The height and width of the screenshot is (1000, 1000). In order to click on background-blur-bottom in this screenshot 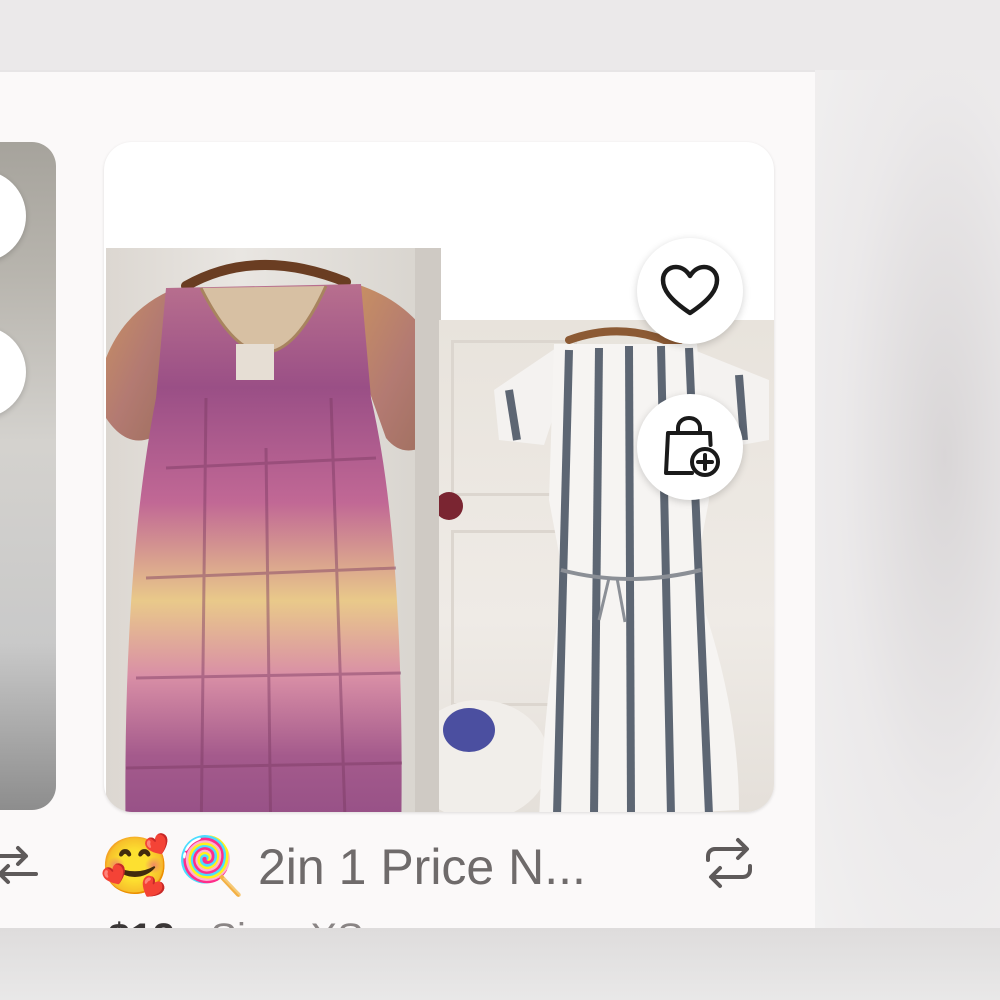, I will do `click(500, 964)`.